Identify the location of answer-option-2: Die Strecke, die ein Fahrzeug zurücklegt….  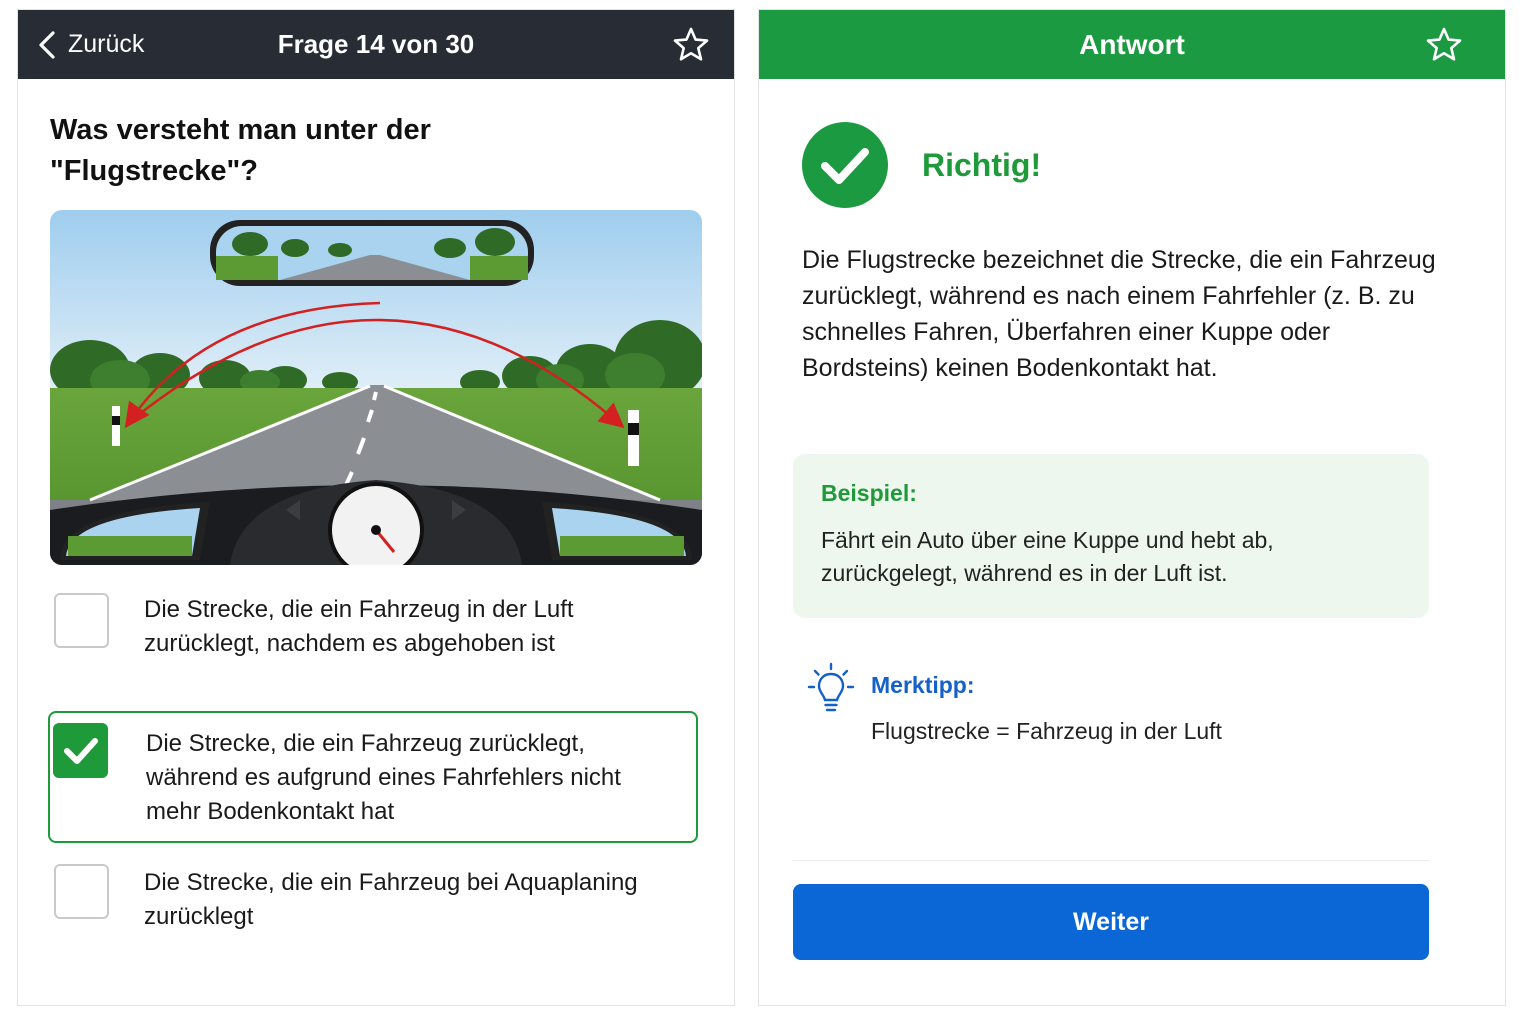
(373, 777).